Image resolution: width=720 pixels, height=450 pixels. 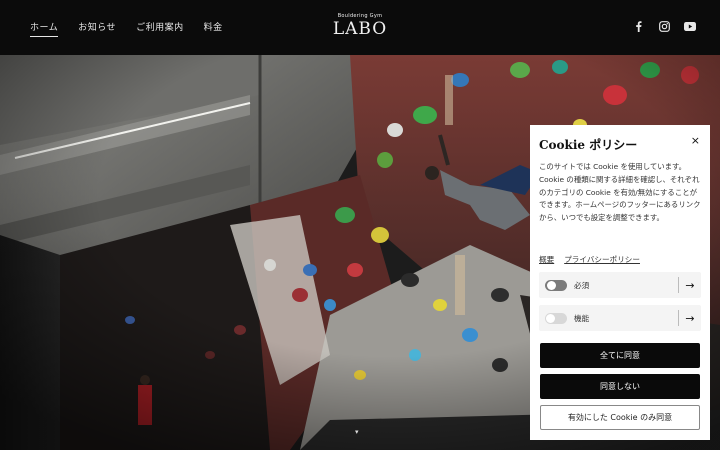 I want to click on cookie-links: 概要 プライバシーポリシー, so click(x=589, y=259).